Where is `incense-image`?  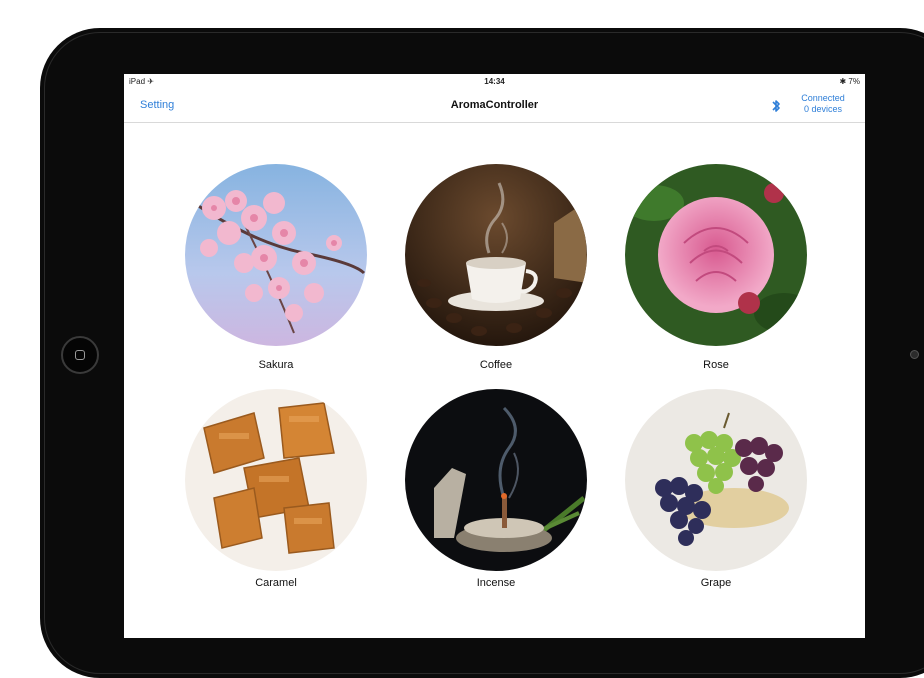
incense-image is located at coordinates (496, 480).